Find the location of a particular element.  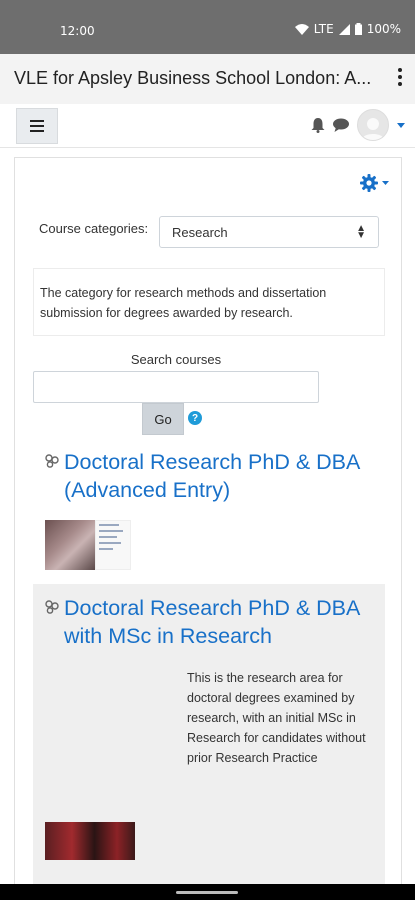

user-nav is located at coordinates (358, 125).